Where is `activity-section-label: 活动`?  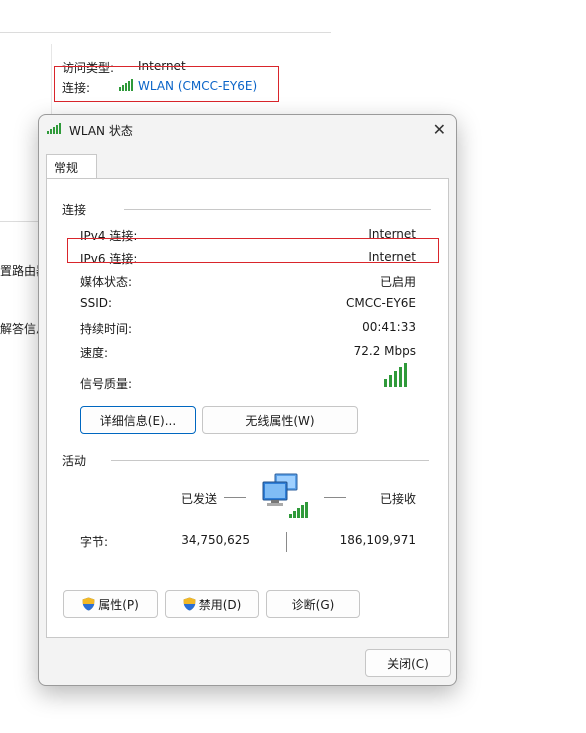 activity-section-label: 活动 is located at coordinates (74, 461).